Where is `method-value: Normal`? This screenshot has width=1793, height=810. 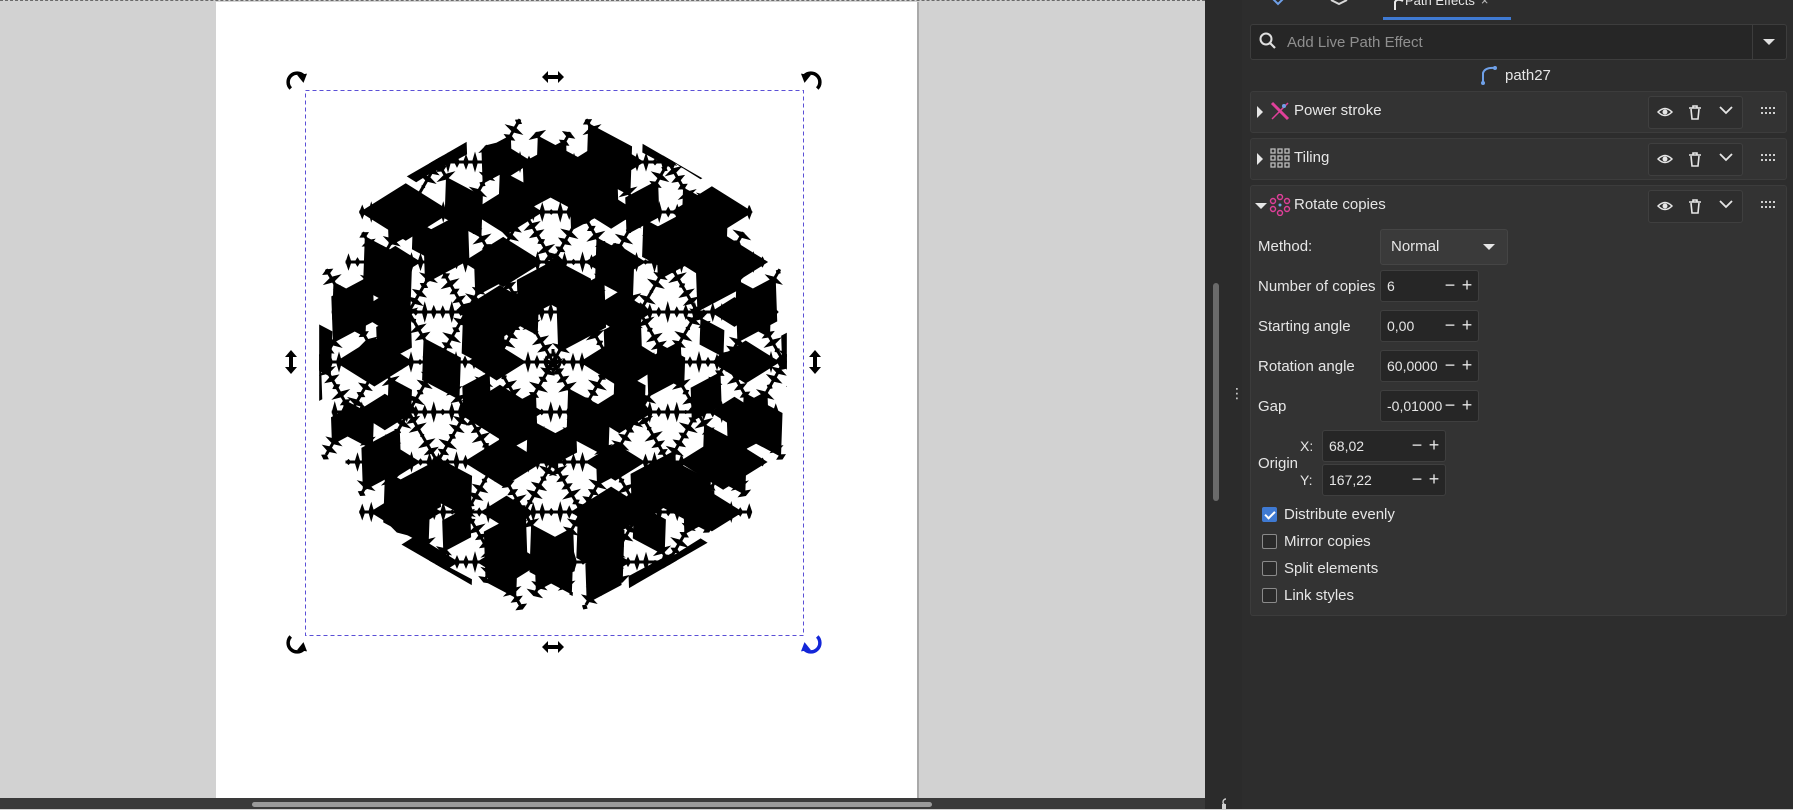
method-value: Normal is located at coordinates (1415, 246).